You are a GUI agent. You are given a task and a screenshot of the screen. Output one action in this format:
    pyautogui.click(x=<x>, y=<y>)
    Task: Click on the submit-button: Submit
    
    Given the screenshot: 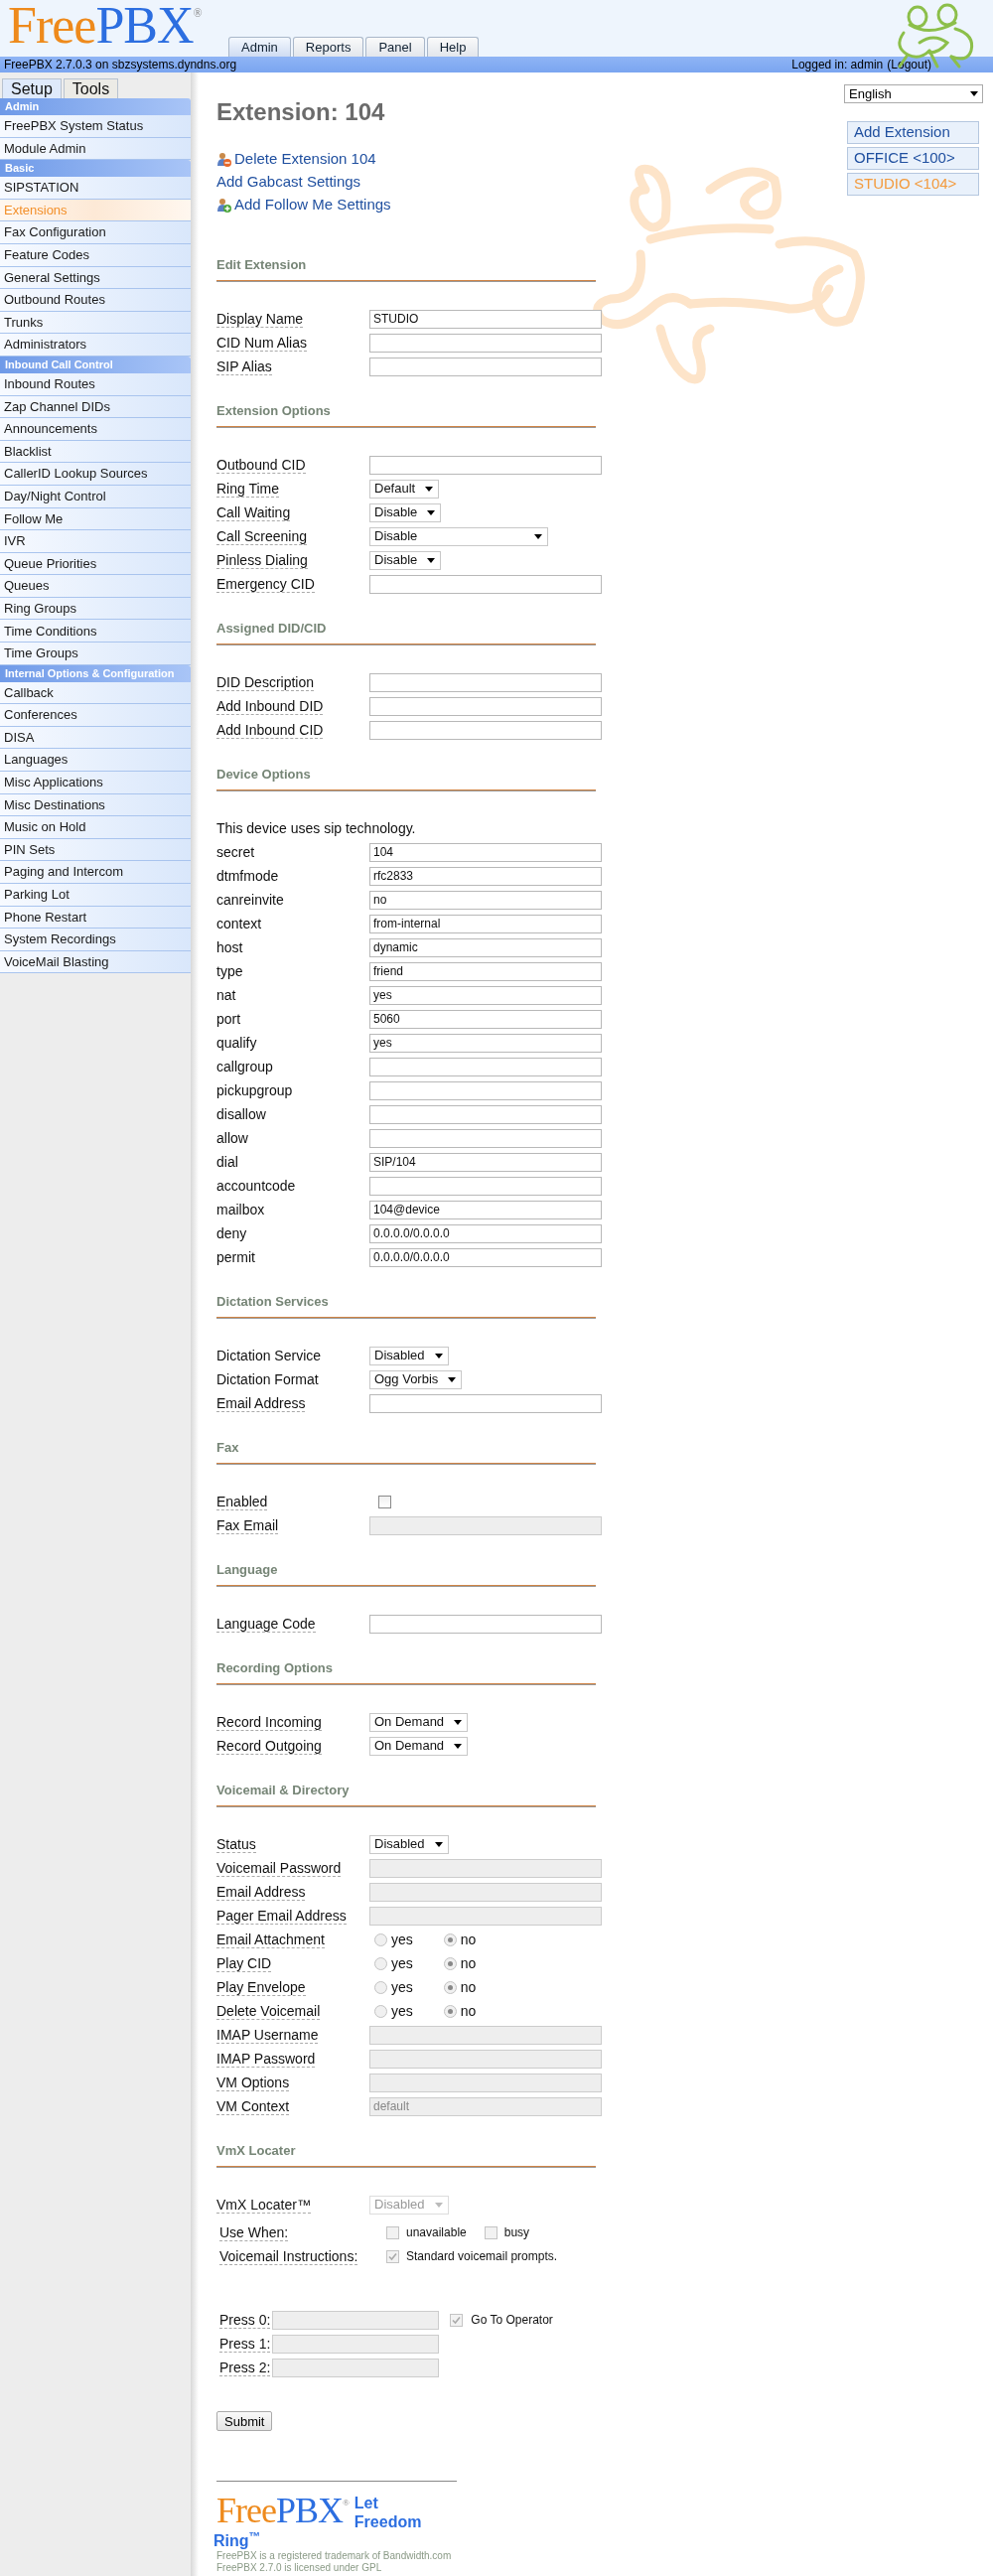 What is the action you would take?
    pyautogui.click(x=244, y=2421)
    